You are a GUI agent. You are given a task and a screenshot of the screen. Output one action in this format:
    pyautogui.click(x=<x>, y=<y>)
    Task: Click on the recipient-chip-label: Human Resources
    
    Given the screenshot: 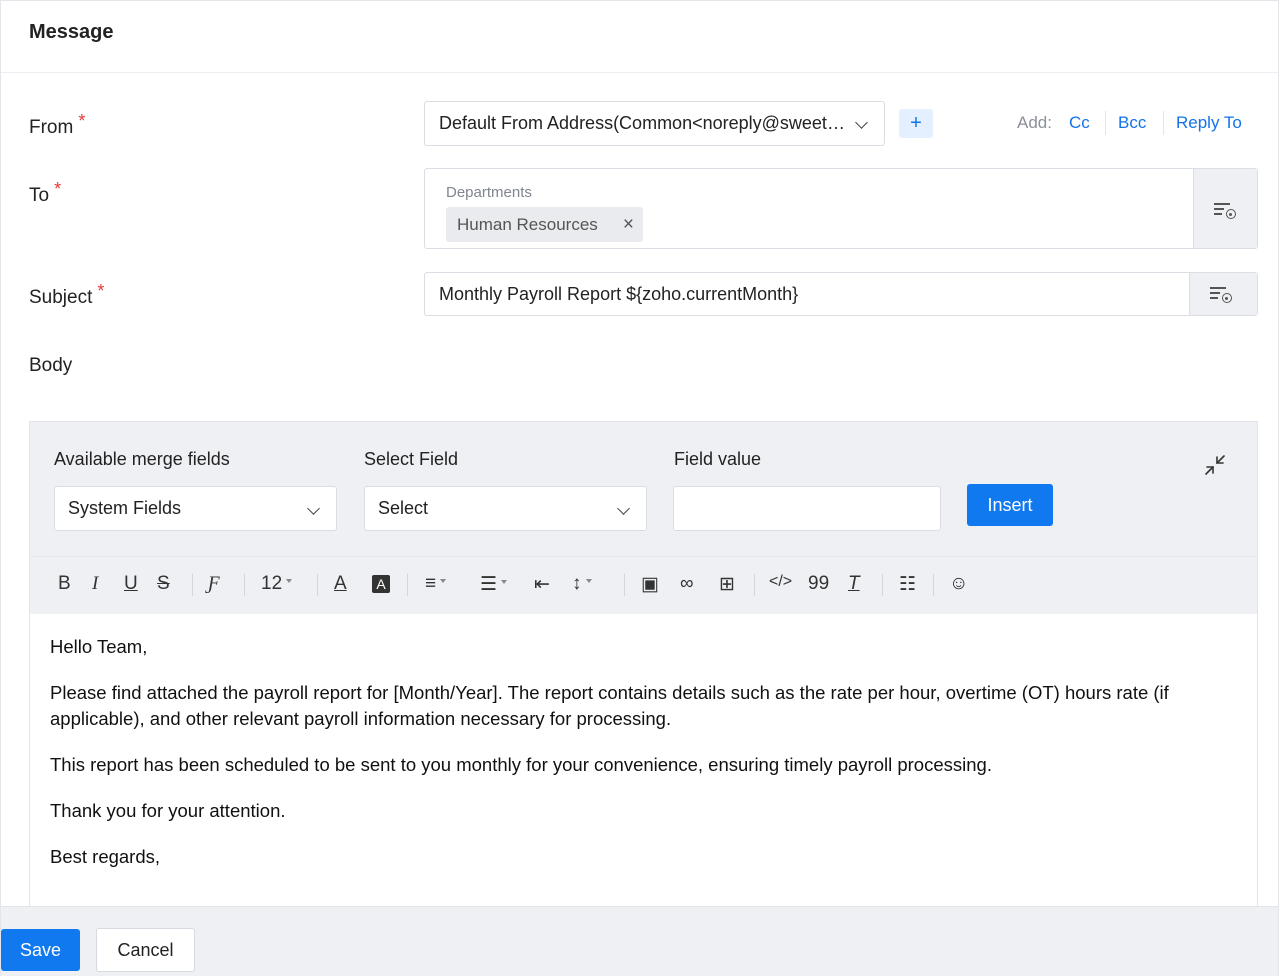 What is the action you would take?
    pyautogui.click(x=527, y=224)
    